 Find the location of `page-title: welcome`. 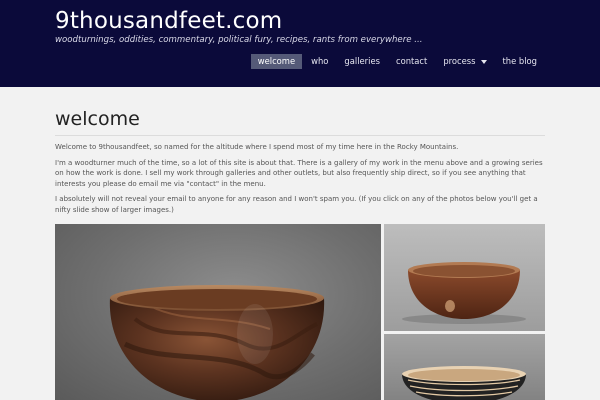

page-title: welcome is located at coordinates (97, 119).